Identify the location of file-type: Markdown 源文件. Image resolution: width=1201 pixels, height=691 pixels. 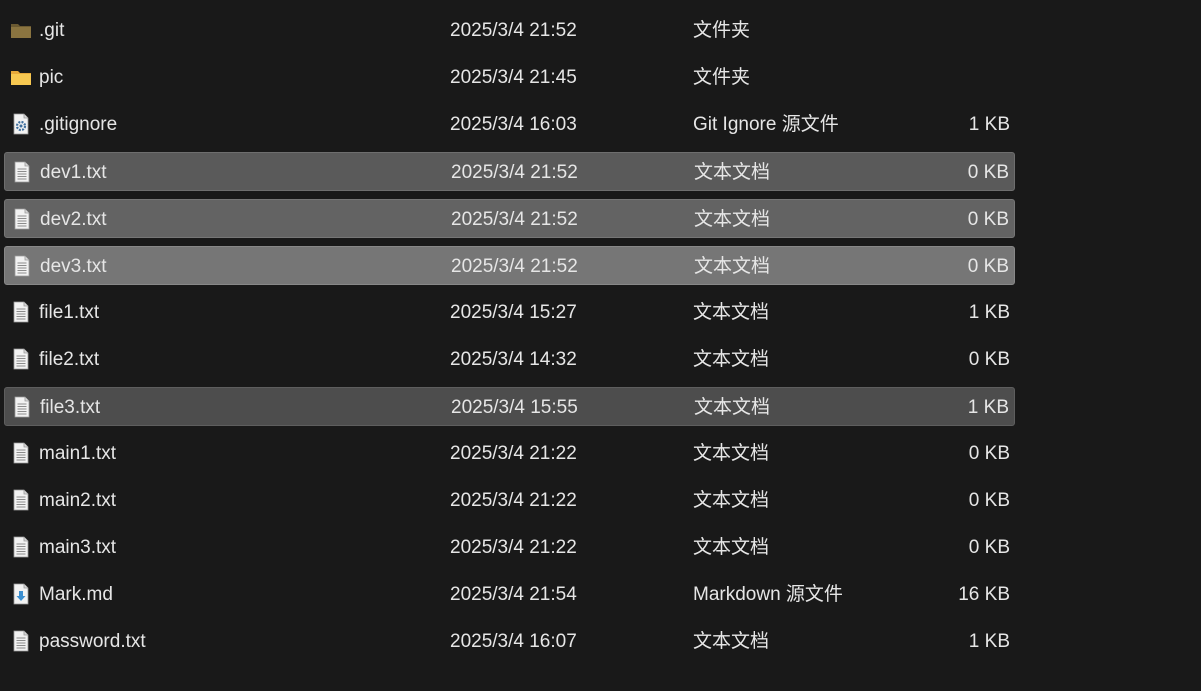
(768, 594).